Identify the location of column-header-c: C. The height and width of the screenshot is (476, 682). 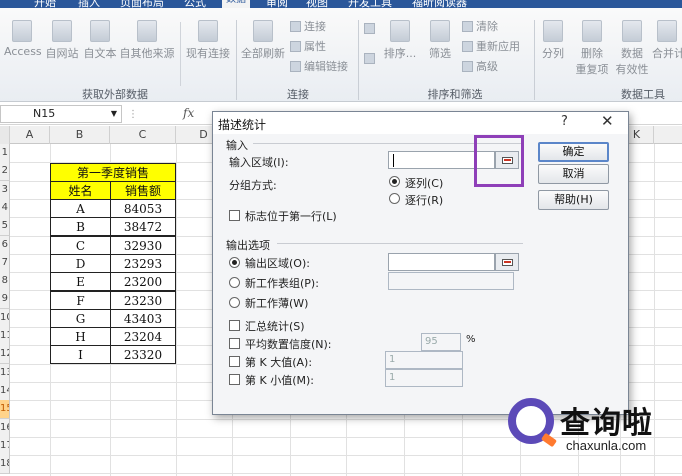
(143, 135).